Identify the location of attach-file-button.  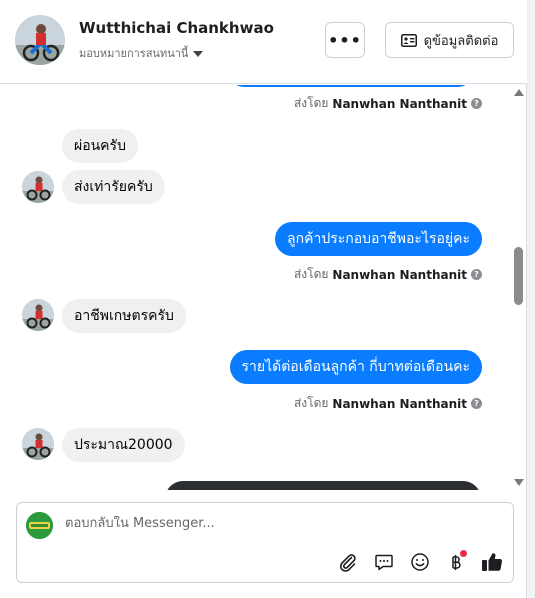
(348, 562).